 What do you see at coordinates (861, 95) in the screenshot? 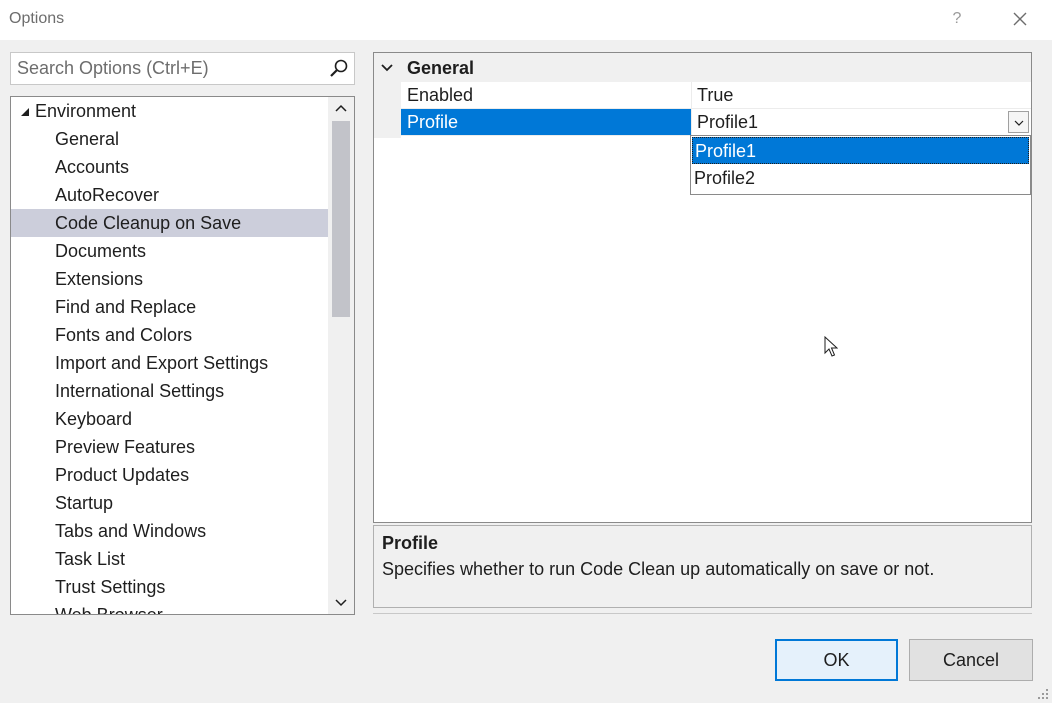
I see `property-value: True` at bounding box center [861, 95].